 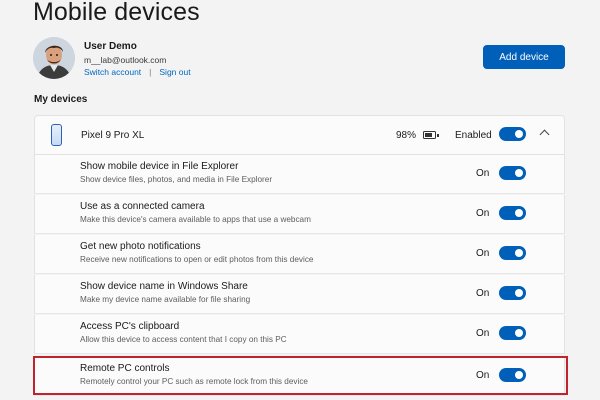 What do you see at coordinates (113, 135) in the screenshot?
I see `device-name: Pixel 9 Pro XL` at bounding box center [113, 135].